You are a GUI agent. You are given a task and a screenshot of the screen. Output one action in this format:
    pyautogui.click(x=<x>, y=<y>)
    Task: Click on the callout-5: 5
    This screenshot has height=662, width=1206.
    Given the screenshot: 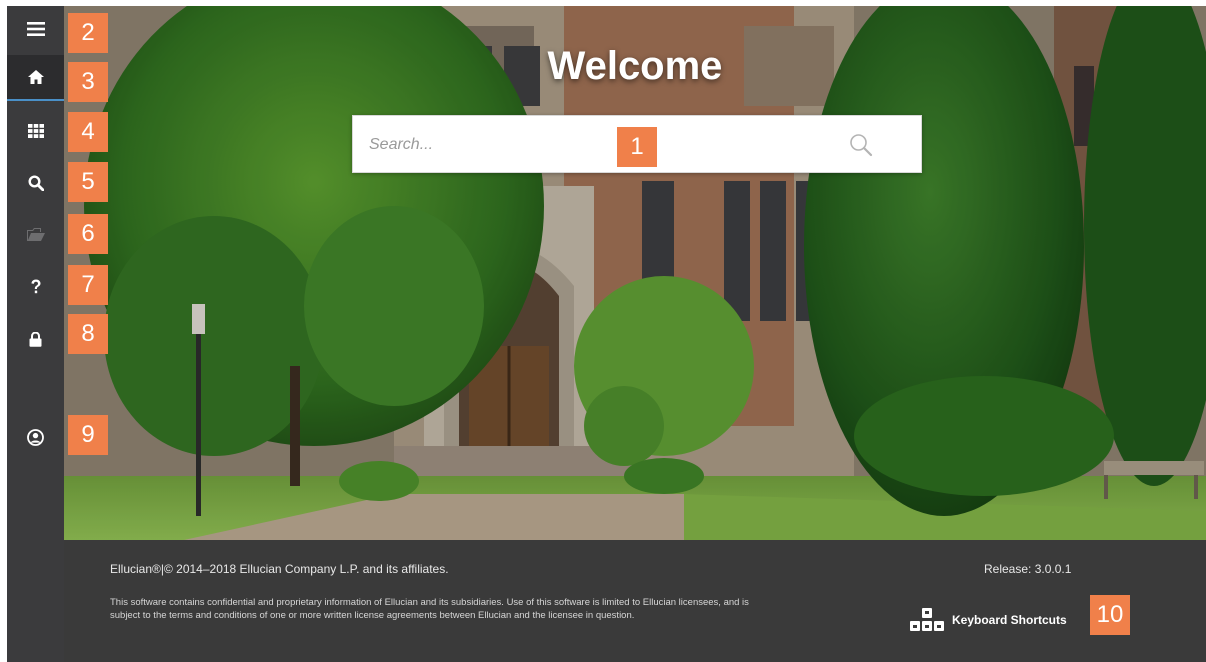 What is the action you would take?
    pyautogui.click(x=88, y=182)
    